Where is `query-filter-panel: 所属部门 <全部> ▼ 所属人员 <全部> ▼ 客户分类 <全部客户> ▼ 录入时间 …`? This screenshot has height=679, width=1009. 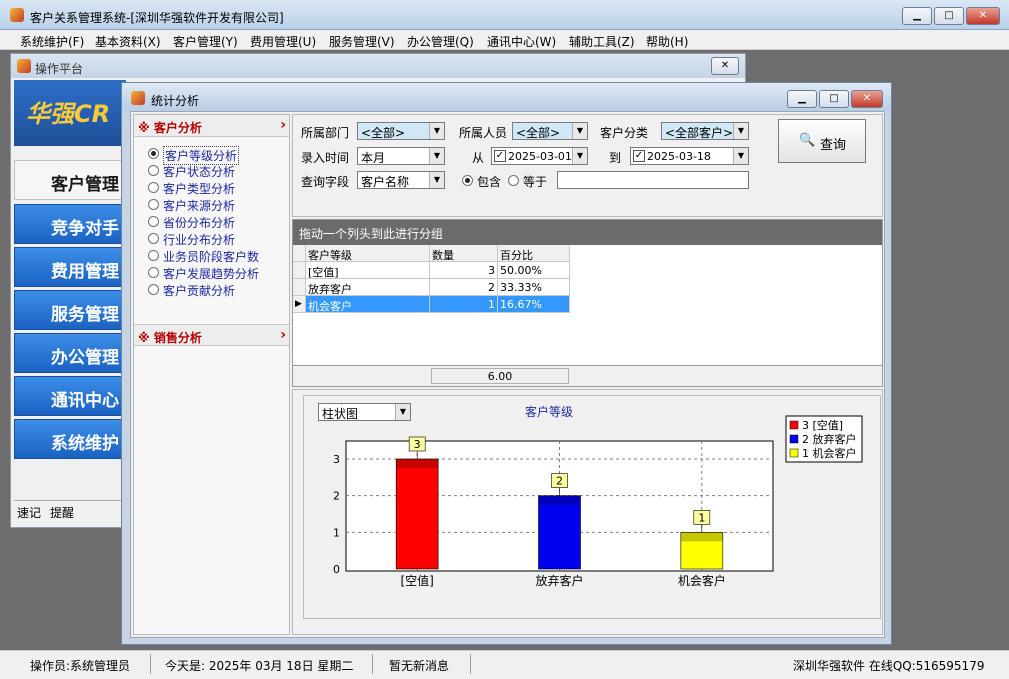 query-filter-panel: 所属部门 <全部> ▼ 所属人员 <全部> ▼ 客户分类 <全部客户> ▼ 录入时间 … is located at coordinates (587, 165).